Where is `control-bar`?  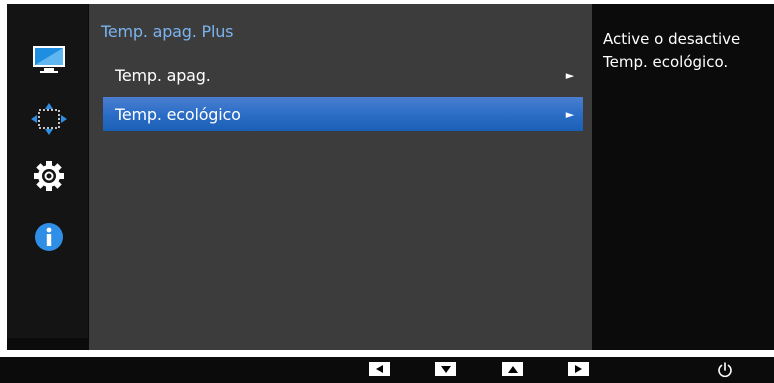
control-bar is located at coordinates (387, 370).